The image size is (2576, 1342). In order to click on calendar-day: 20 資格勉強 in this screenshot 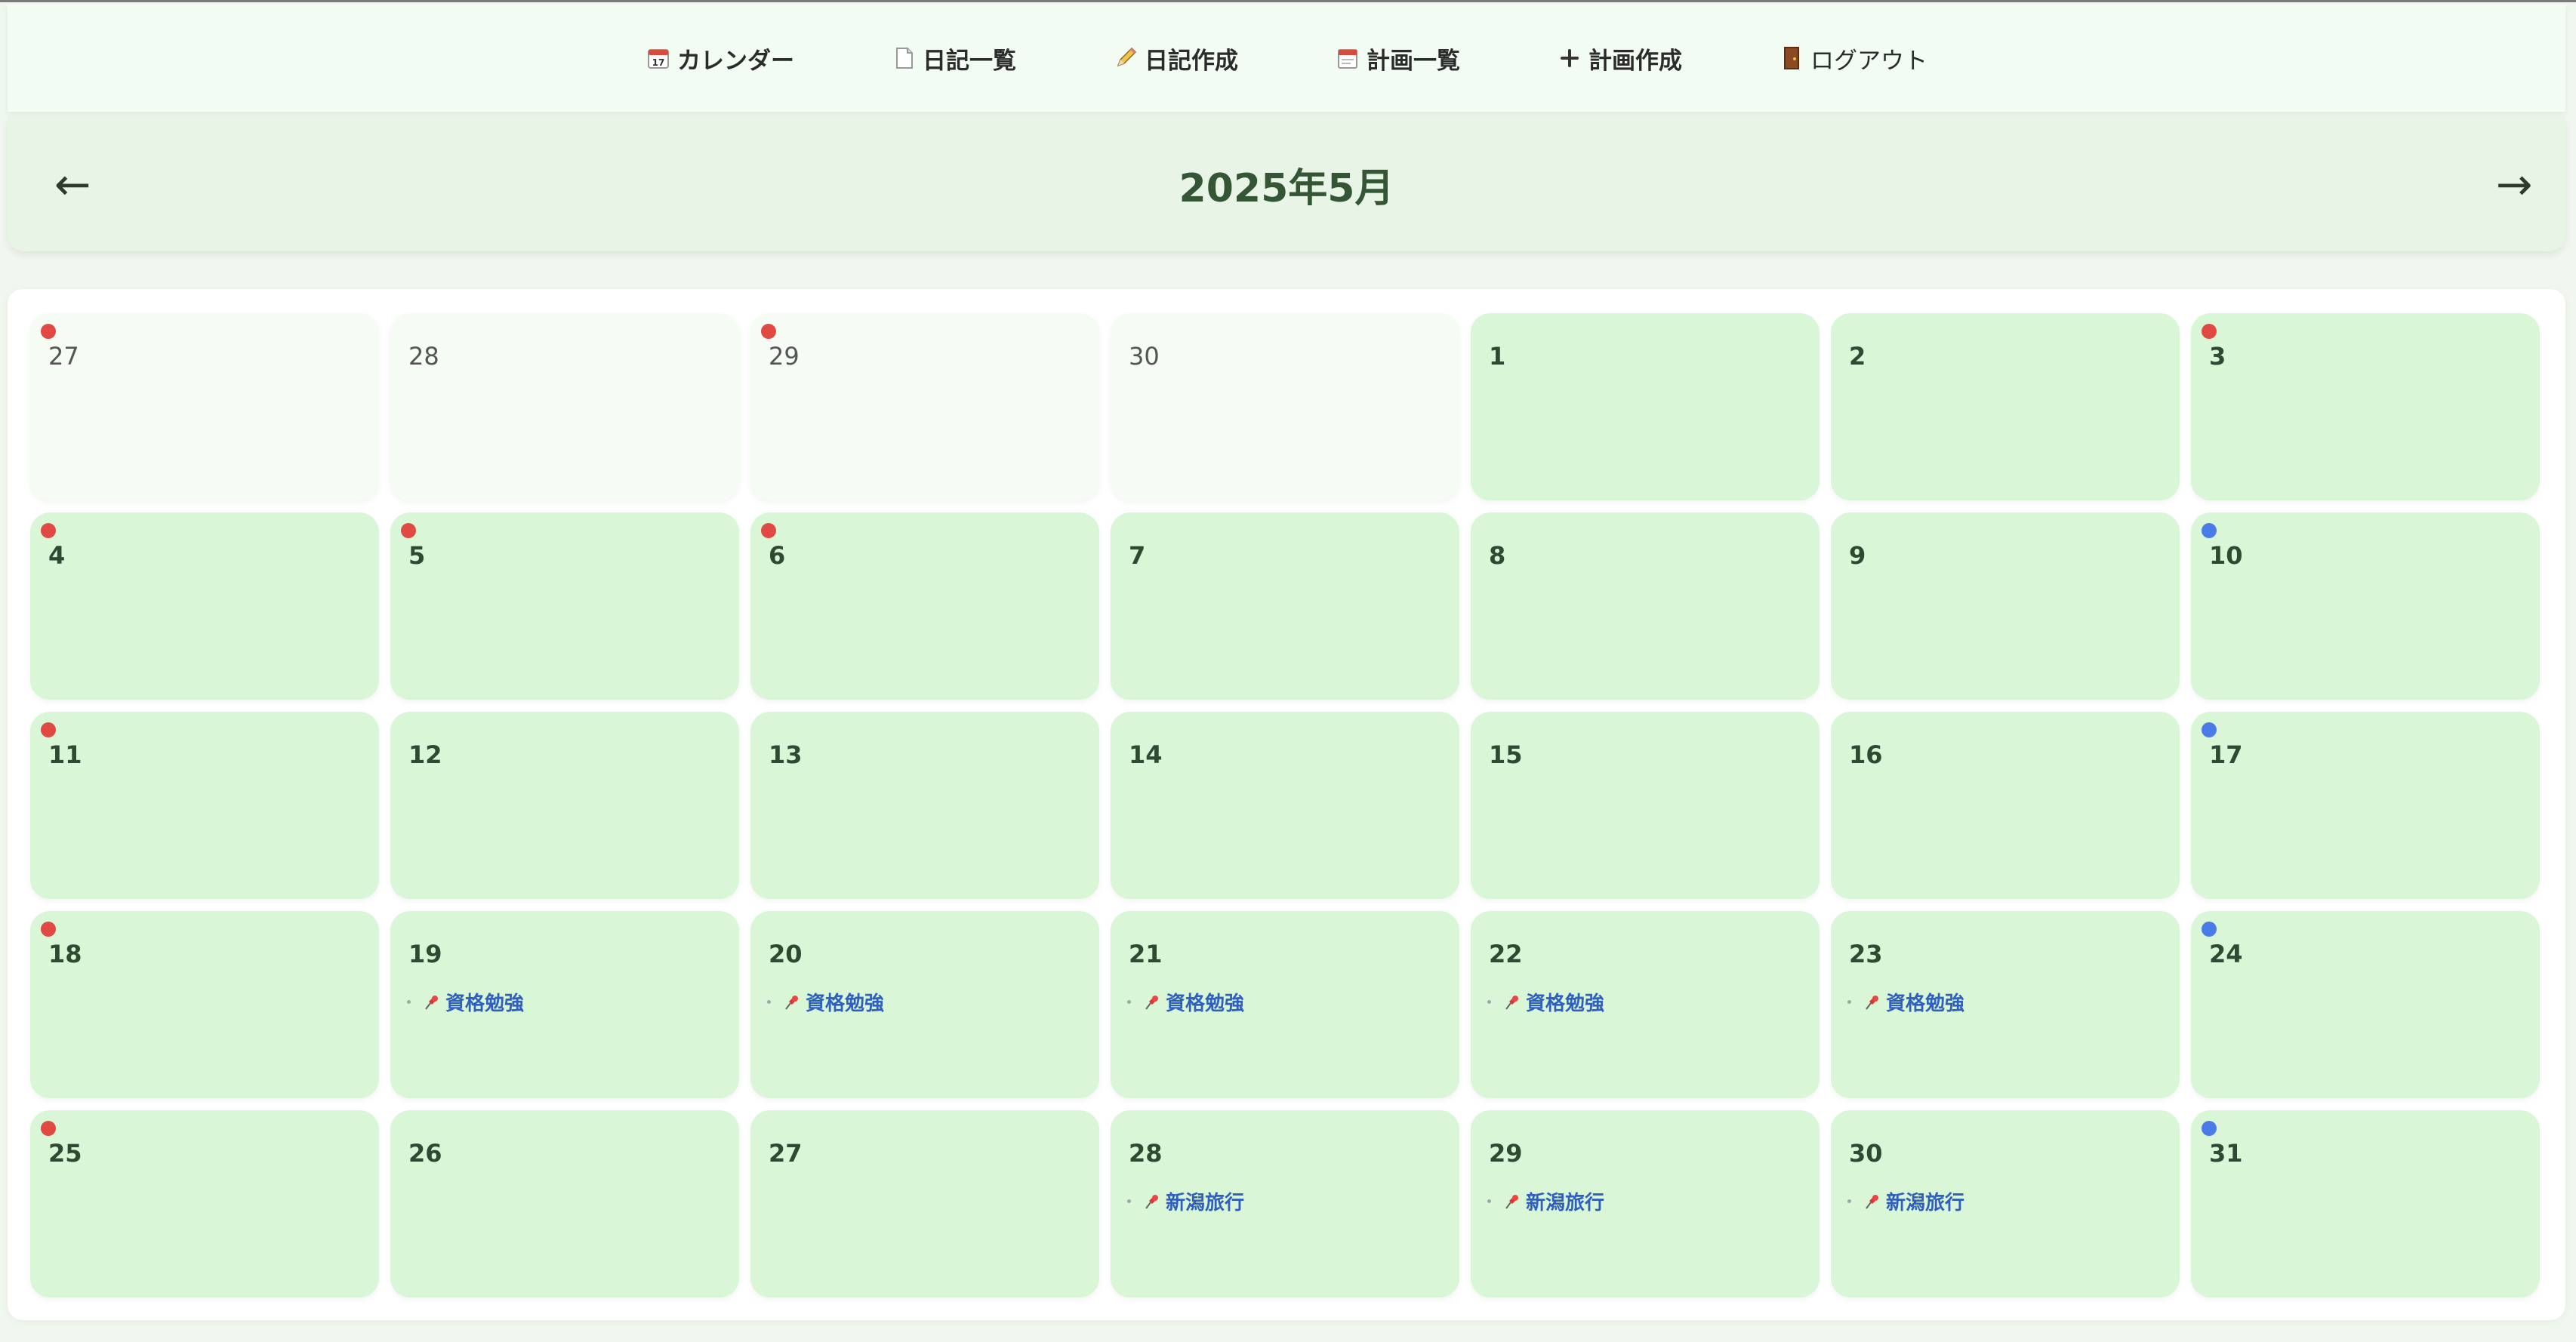, I will do `click(924, 1004)`.